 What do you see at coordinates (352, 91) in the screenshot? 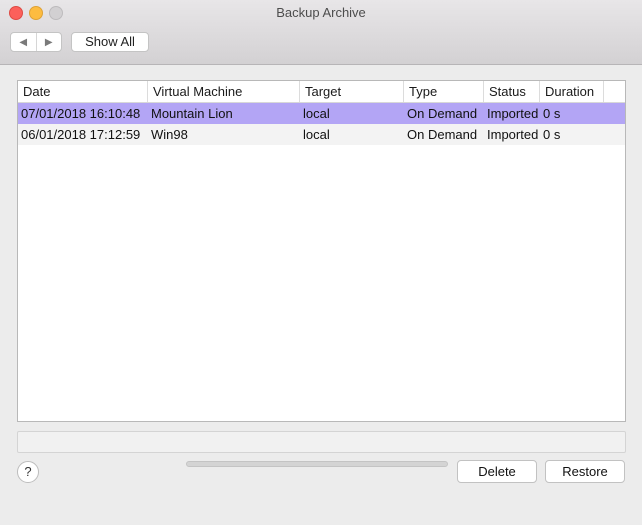
I see `column-header-target: Target` at bounding box center [352, 91].